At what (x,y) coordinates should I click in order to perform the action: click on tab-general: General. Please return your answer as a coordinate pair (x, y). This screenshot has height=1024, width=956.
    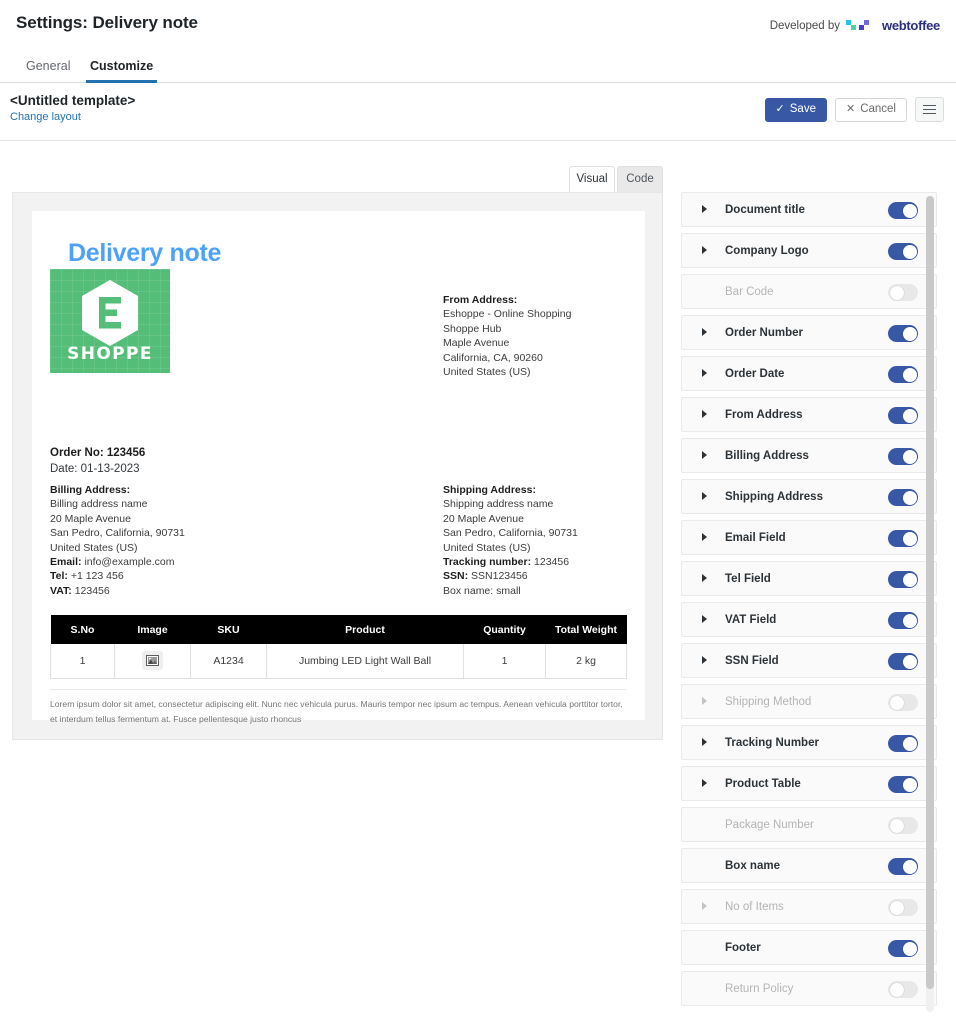
    Looking at the image, I should click on (48, 67).